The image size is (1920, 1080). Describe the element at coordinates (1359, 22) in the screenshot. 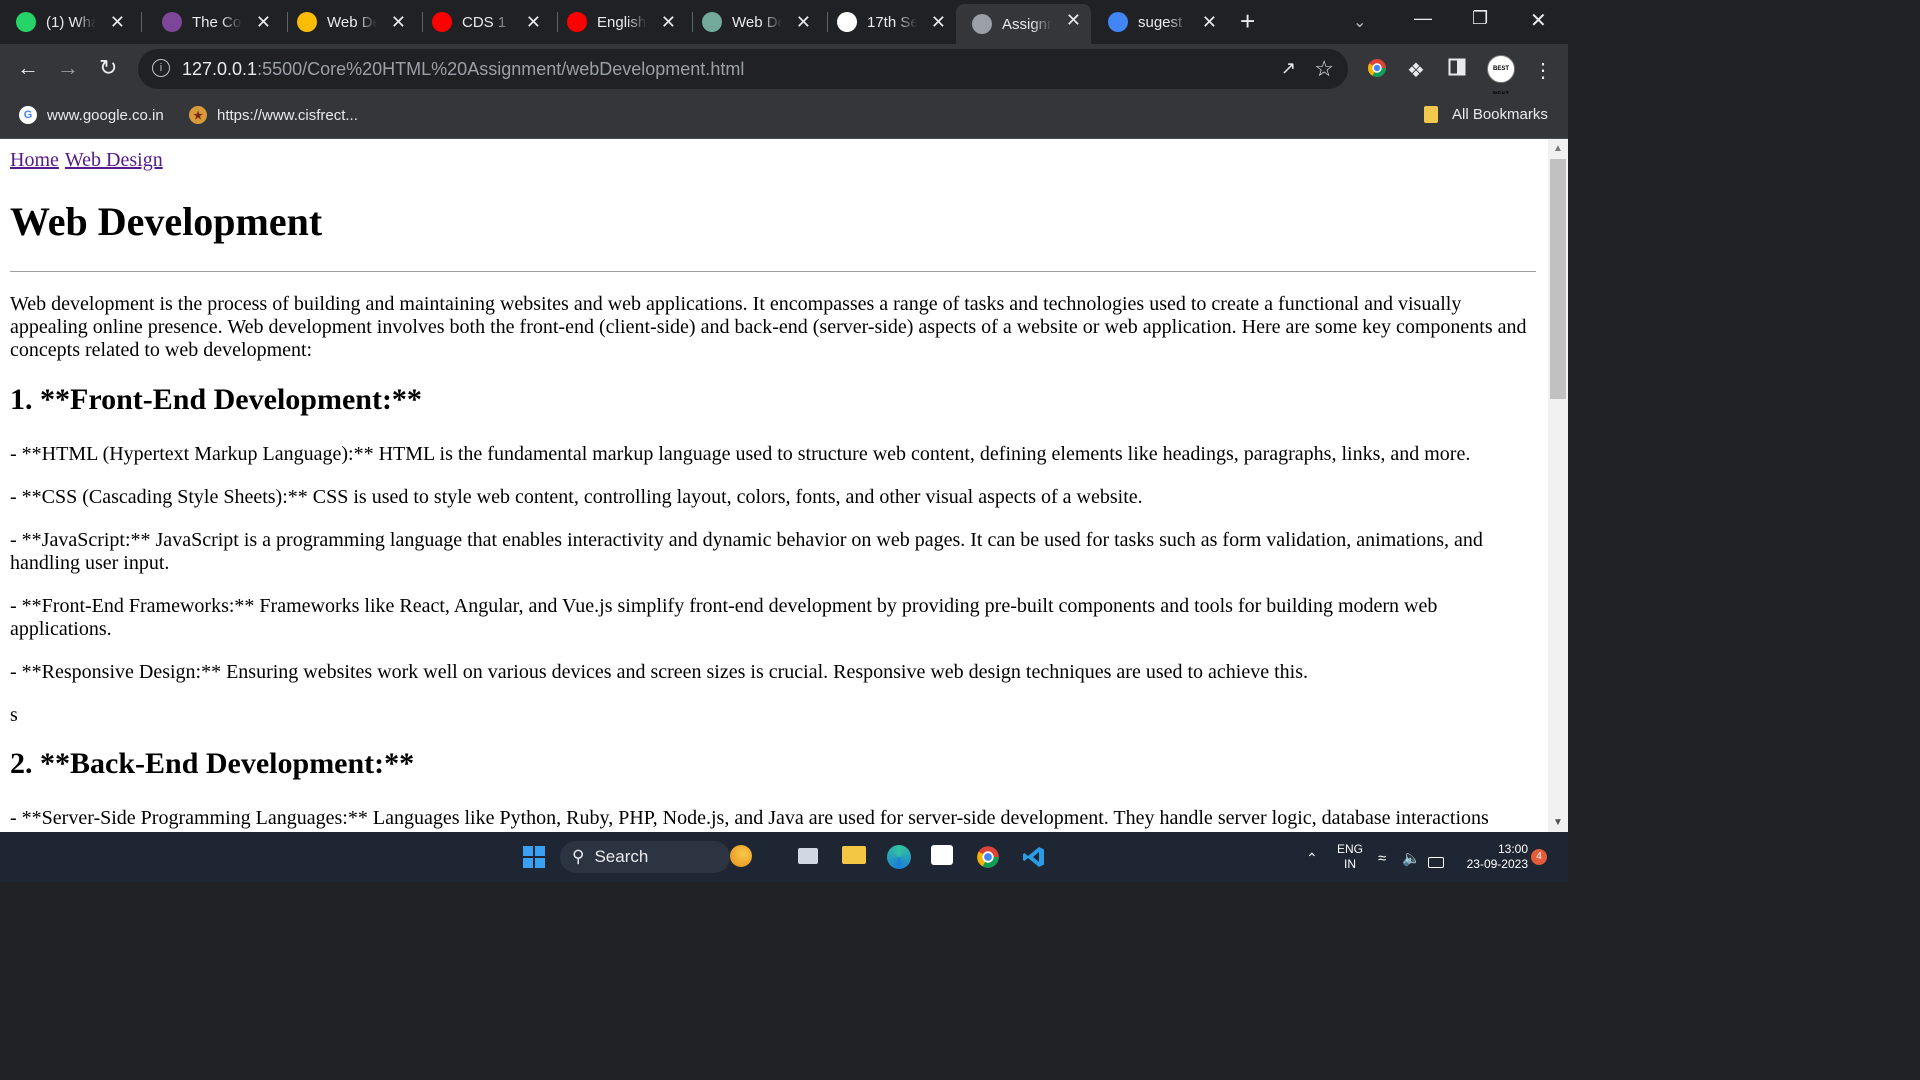

I see `tab-search-icon: ⌄` at that location.